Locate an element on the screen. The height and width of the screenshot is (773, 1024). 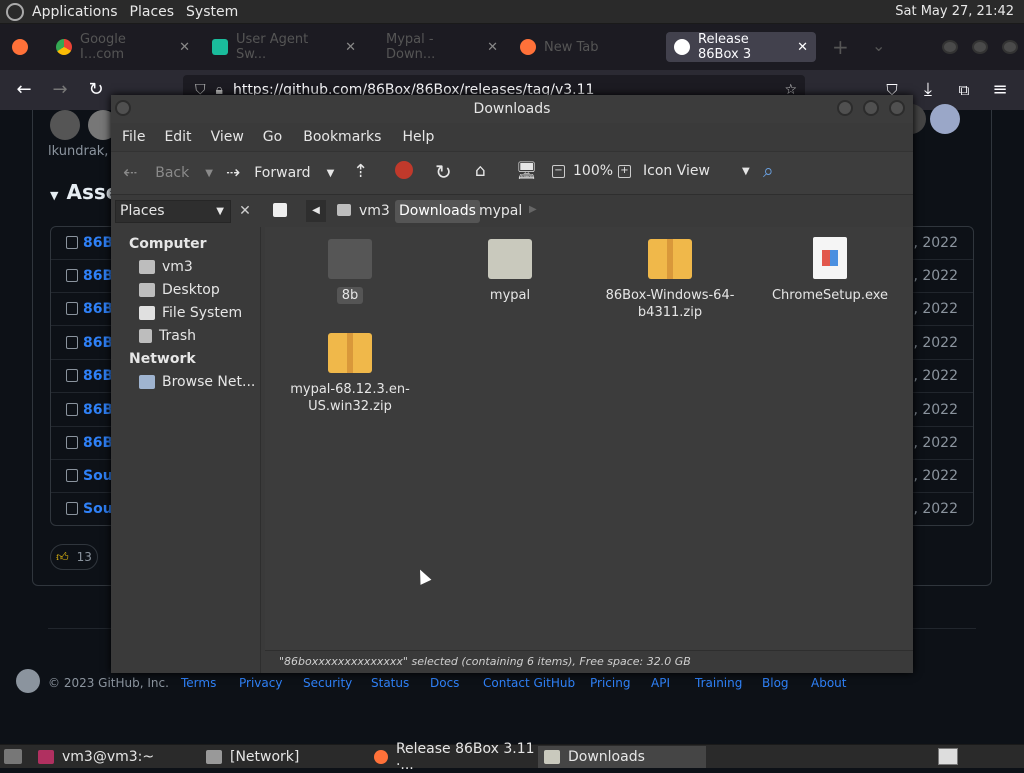
tab-user-agent: User Agent Sw... ✕ is located at coordinates (284, 47).